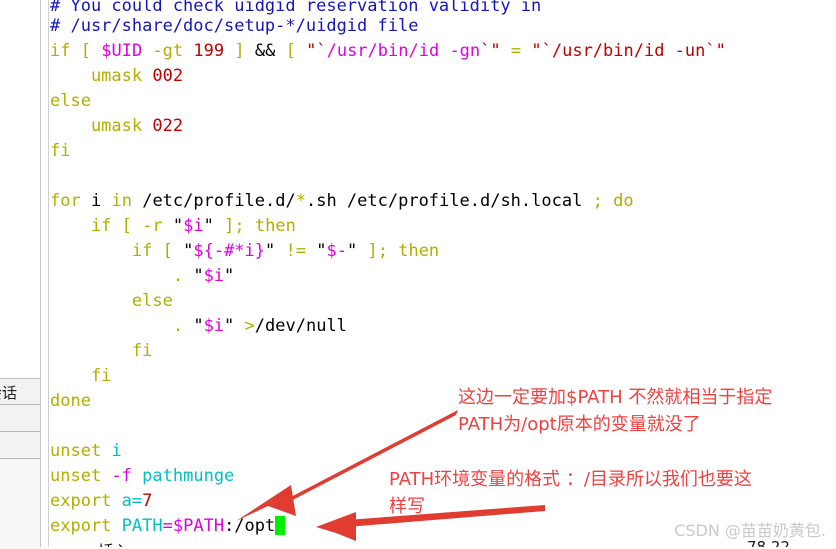 The width and height of the screenshot is (836, 549). What do you see at coordinates (132, 501) in the screenshot?
I see `code-token: a=` at bounding box center [132, 501].